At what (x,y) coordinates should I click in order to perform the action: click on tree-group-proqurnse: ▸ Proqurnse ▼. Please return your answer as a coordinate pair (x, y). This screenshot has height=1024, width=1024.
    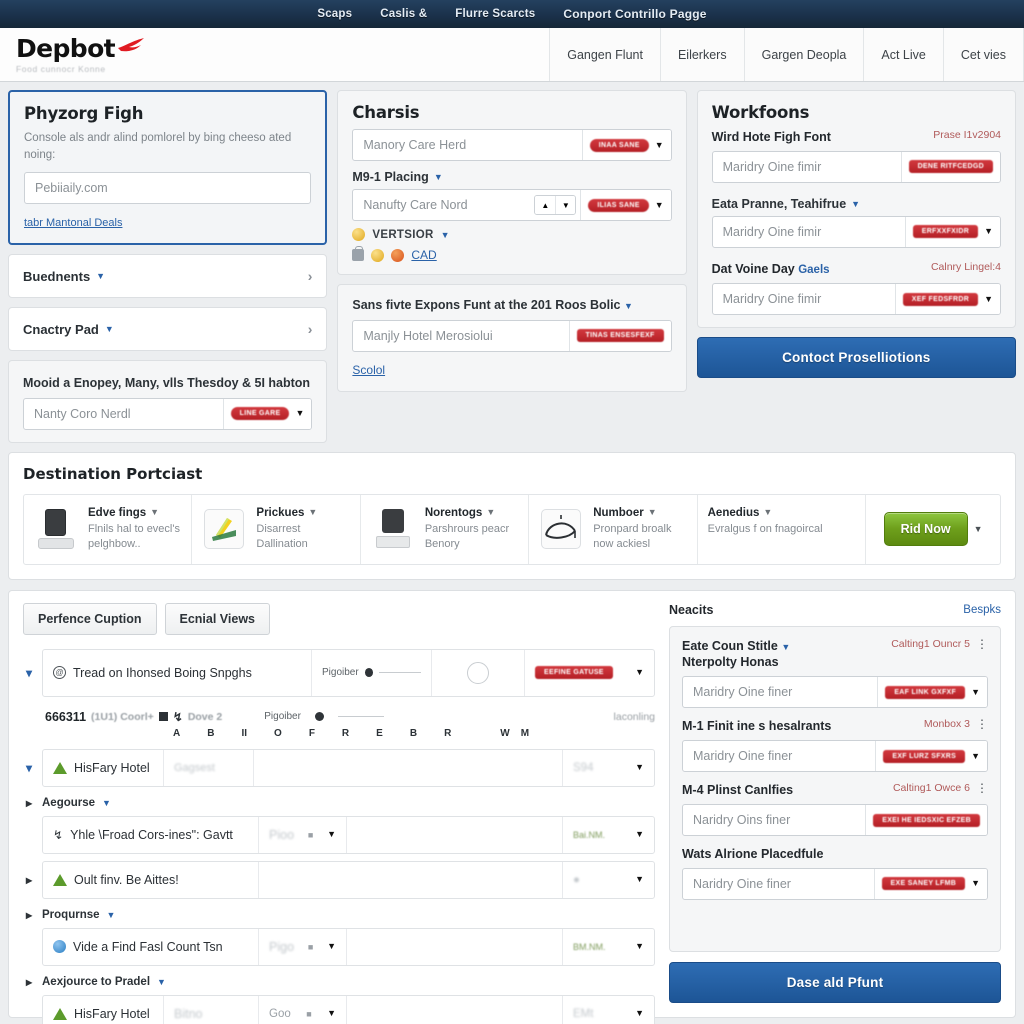
    Looking at the image, I should click on (339, 915).